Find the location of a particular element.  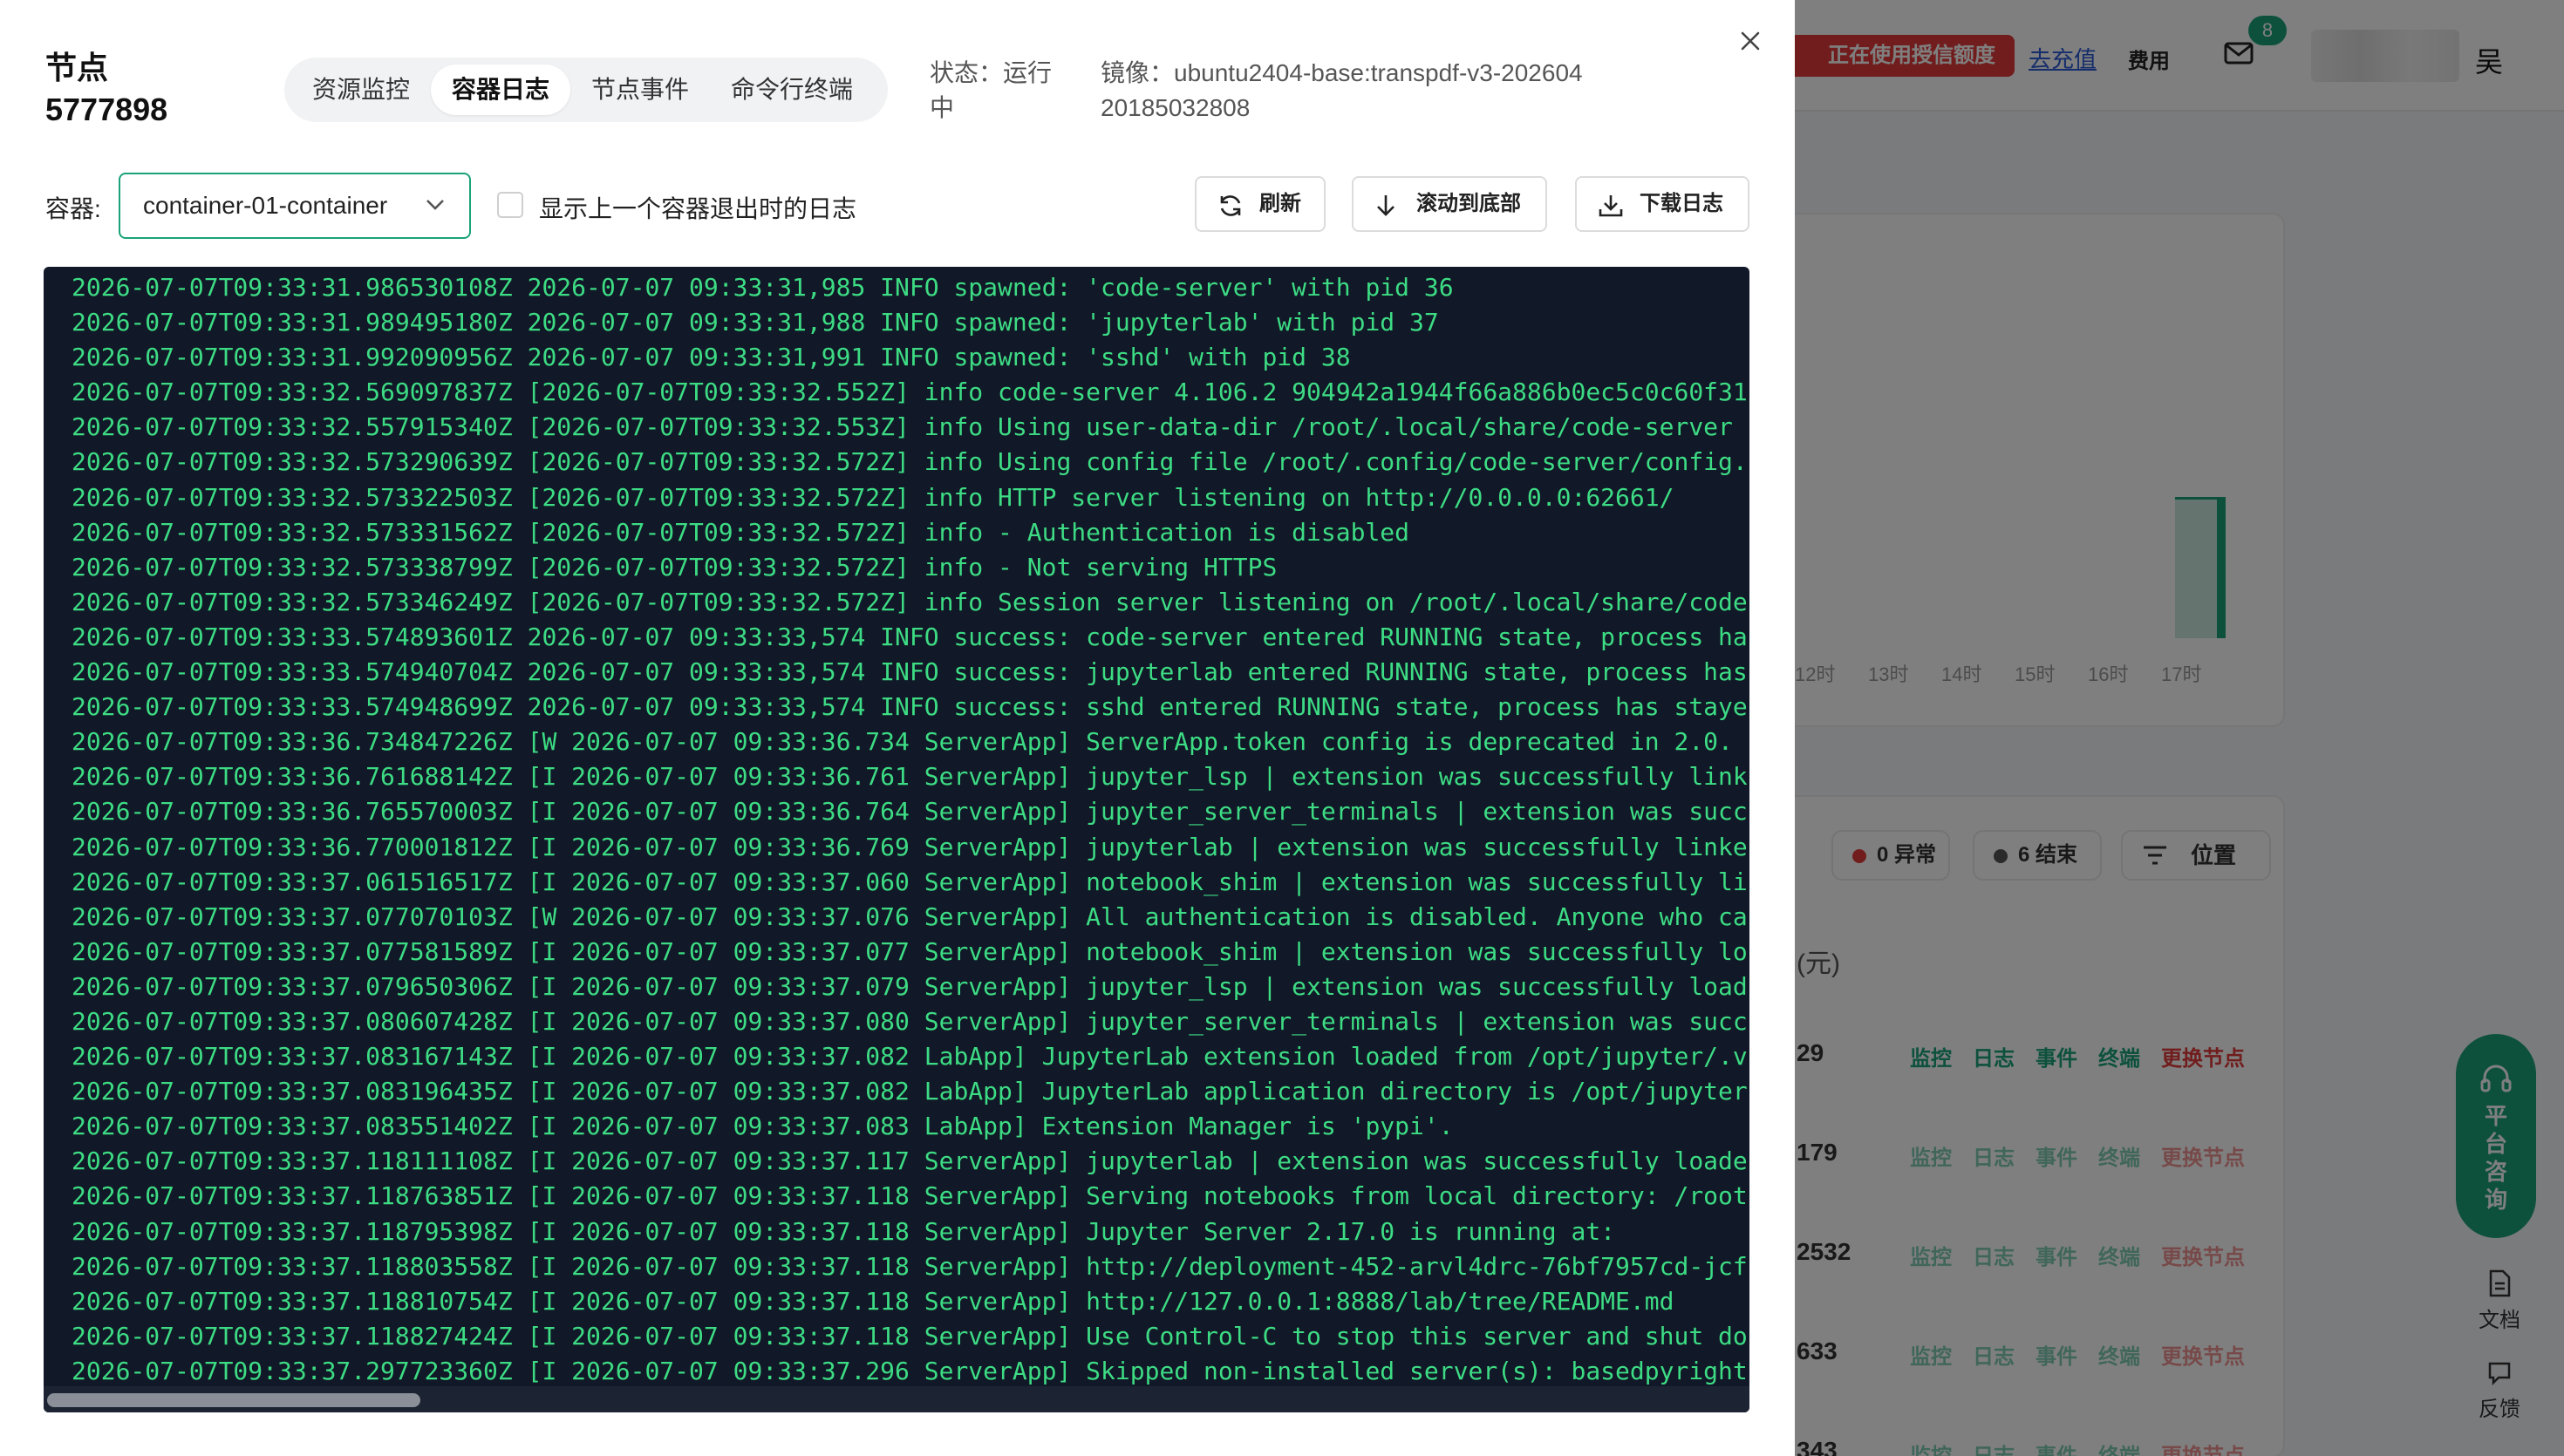

download-log-label: 下载日志 is located at coordinates (1681, 203).